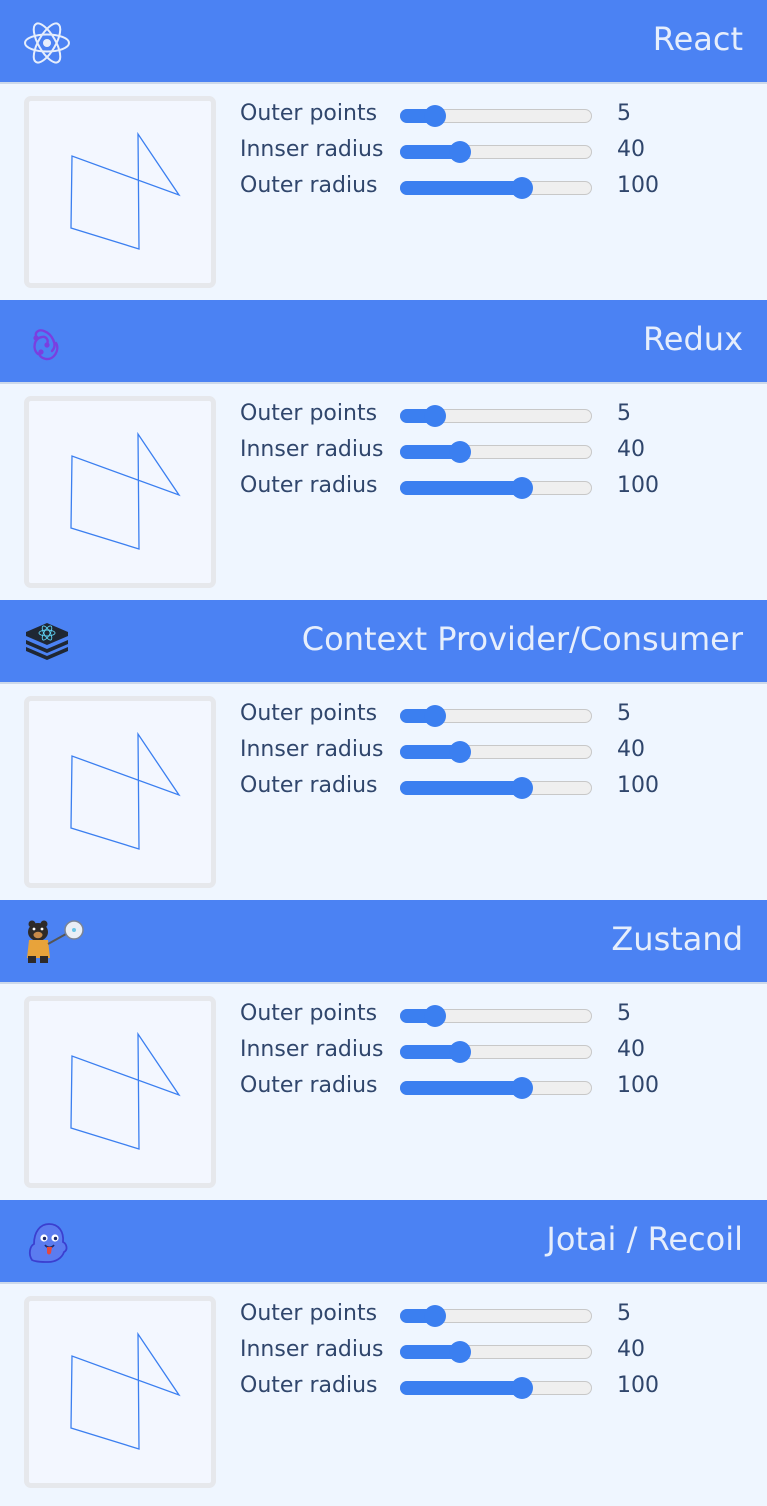 This screenshot has width=767, height=1506. Describe the element at coordinates (522, 639) in the screenshot. I see `section-title: Context Provider/Consumer` at that location.